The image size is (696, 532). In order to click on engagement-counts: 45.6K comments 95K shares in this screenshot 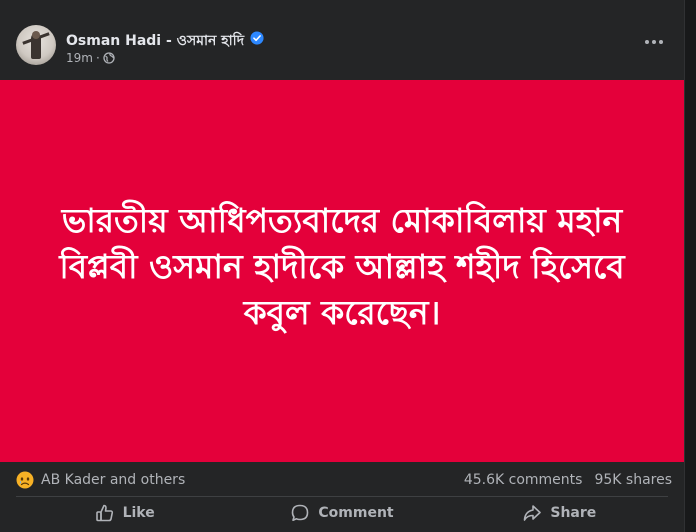, I will do `click(568, 480)`.